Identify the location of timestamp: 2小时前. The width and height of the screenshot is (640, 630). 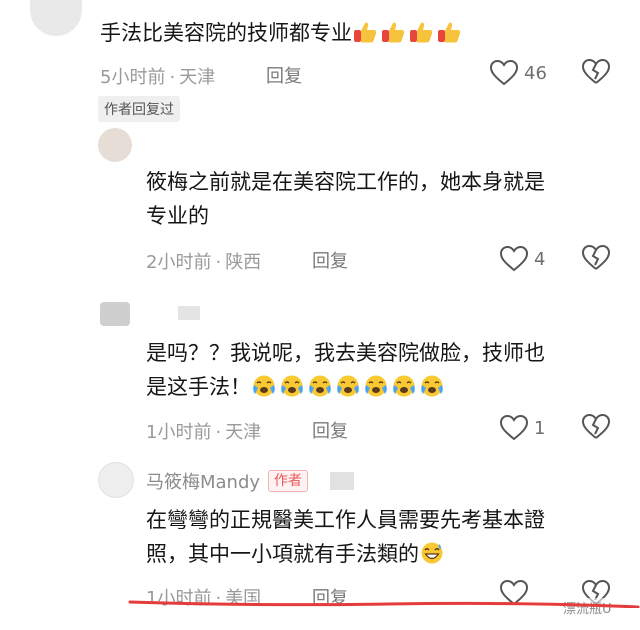
(179, 262).